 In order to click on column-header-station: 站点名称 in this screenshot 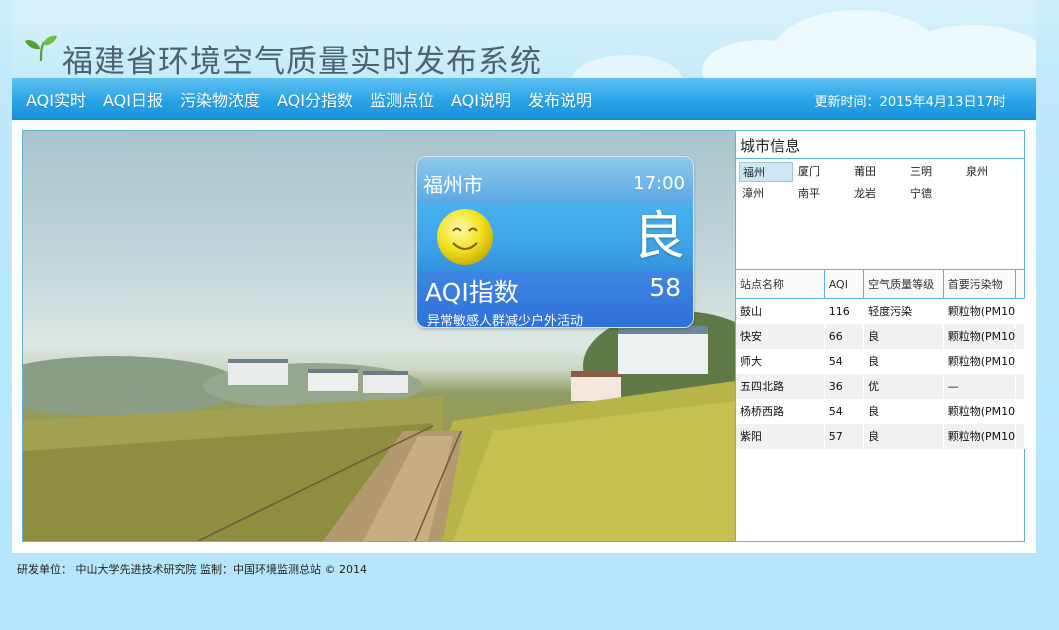, I will do `click(780, 284)`.